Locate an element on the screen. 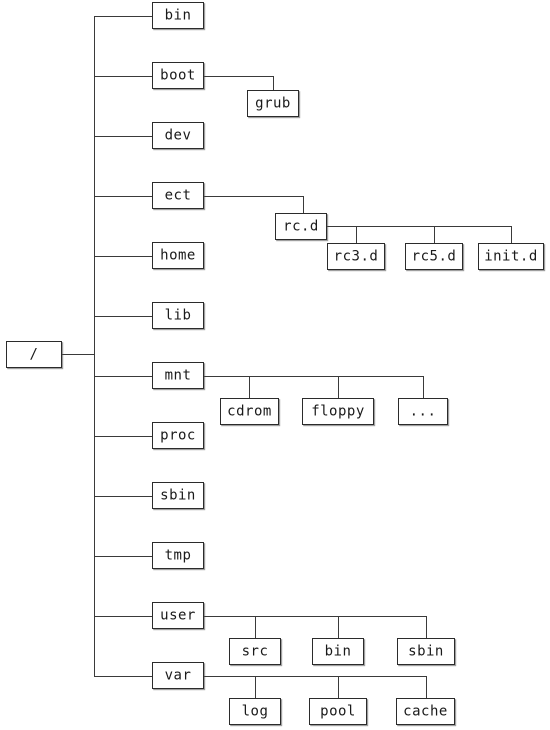  node-boot-label: boot is located at coordinates (178, 75).